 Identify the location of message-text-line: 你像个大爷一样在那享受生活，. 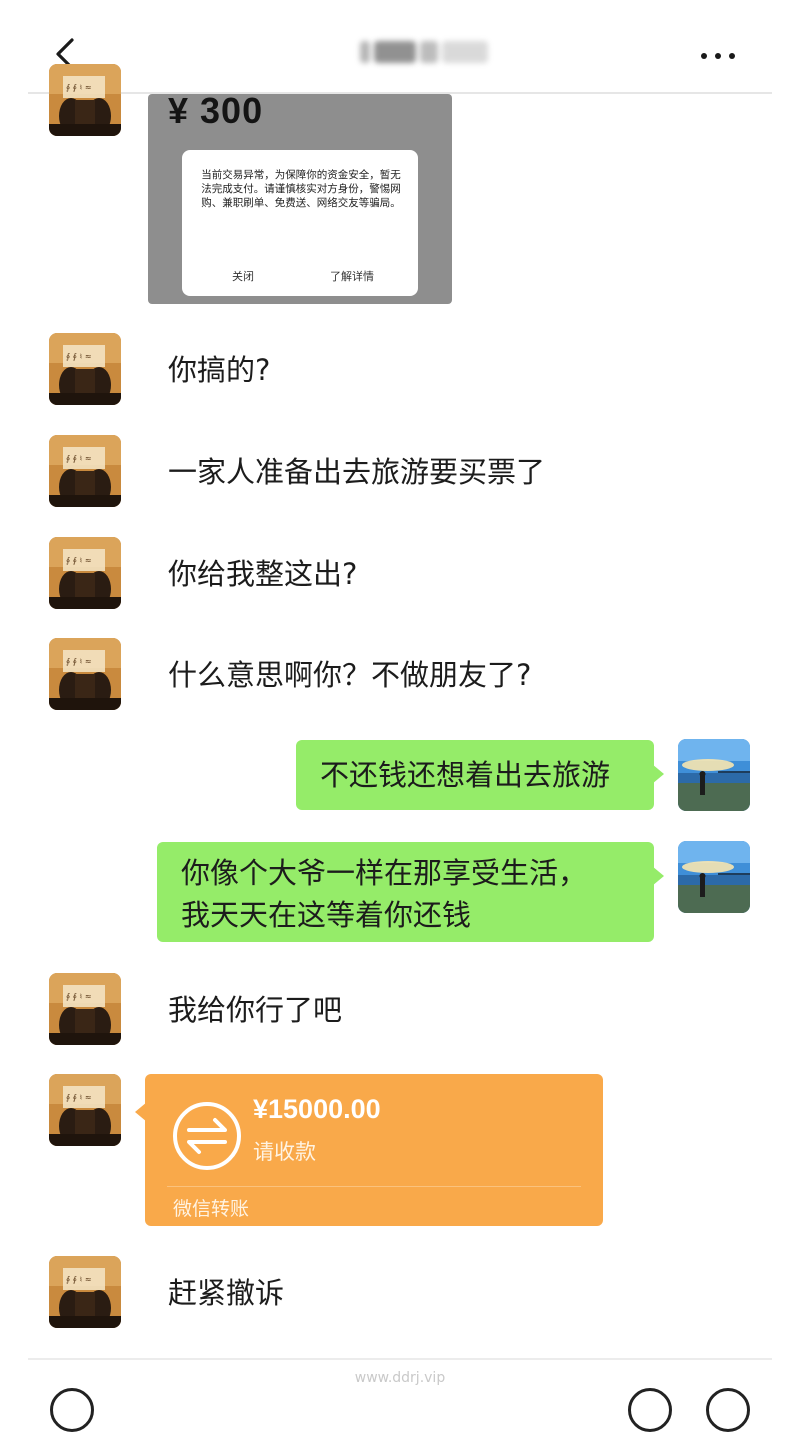
(384, 873).